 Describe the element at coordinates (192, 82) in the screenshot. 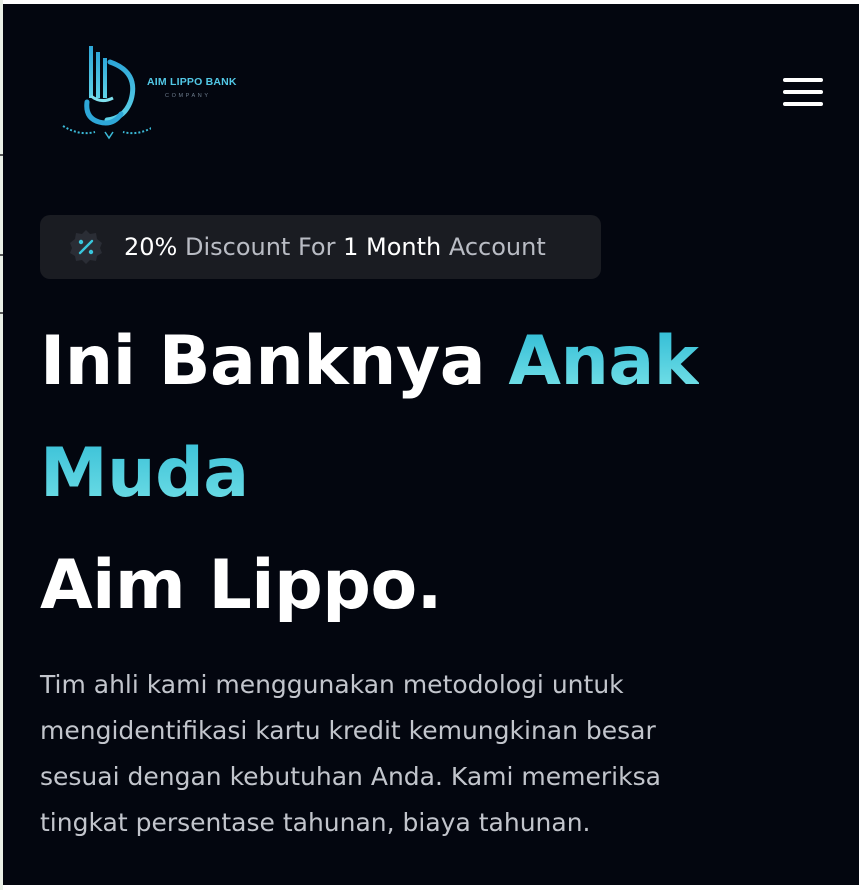

I see `logo-brand-name: AIM LIPPO BANK` at that location.